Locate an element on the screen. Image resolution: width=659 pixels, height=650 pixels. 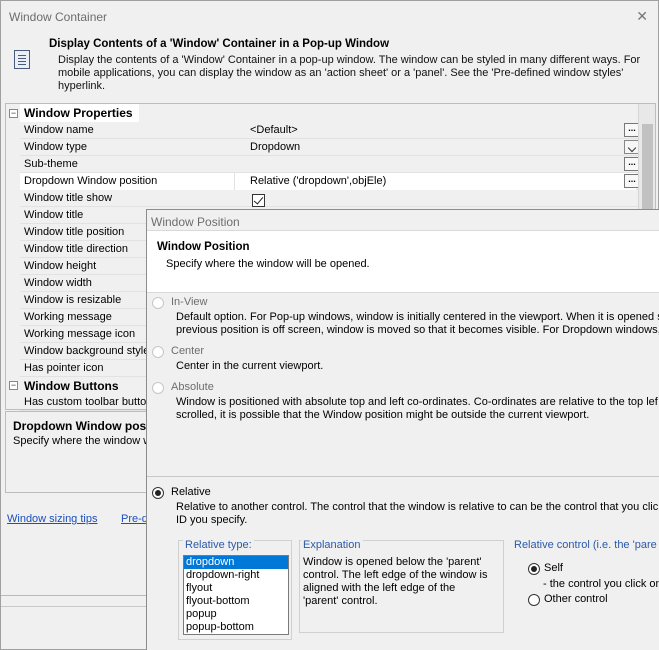
document-icon is located at coordinates (22, 59).